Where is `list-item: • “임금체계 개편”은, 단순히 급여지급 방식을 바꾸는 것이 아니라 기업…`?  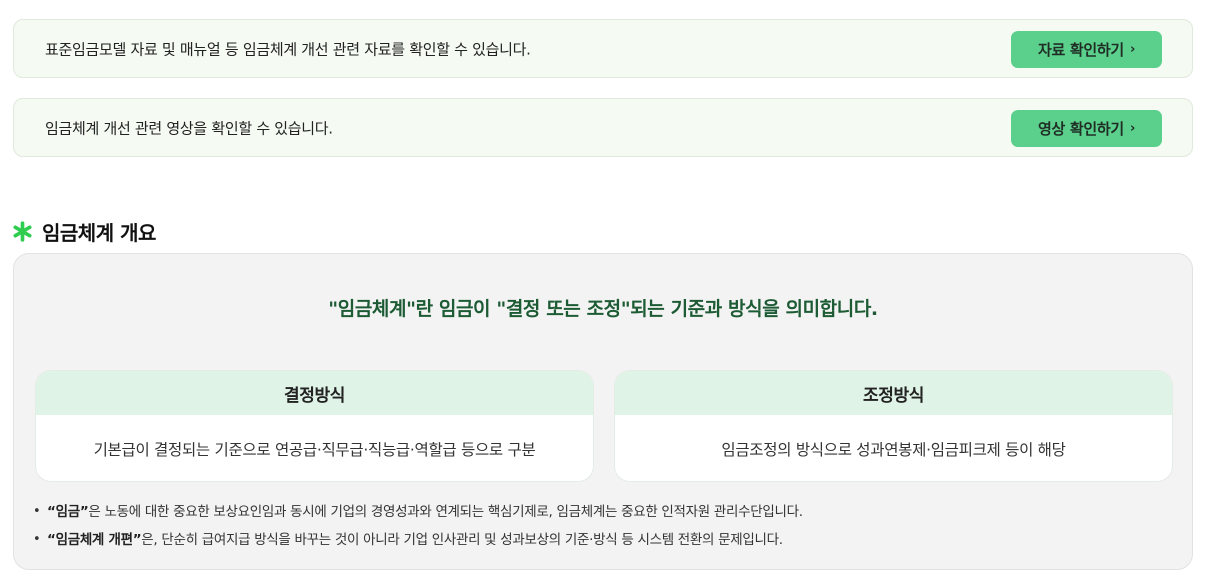
list-item: • “임금체계 개편”은, 단순히 급여지급 방식을 바꾸는 것이 아니라 기업… is located at coordinates (418, 543).